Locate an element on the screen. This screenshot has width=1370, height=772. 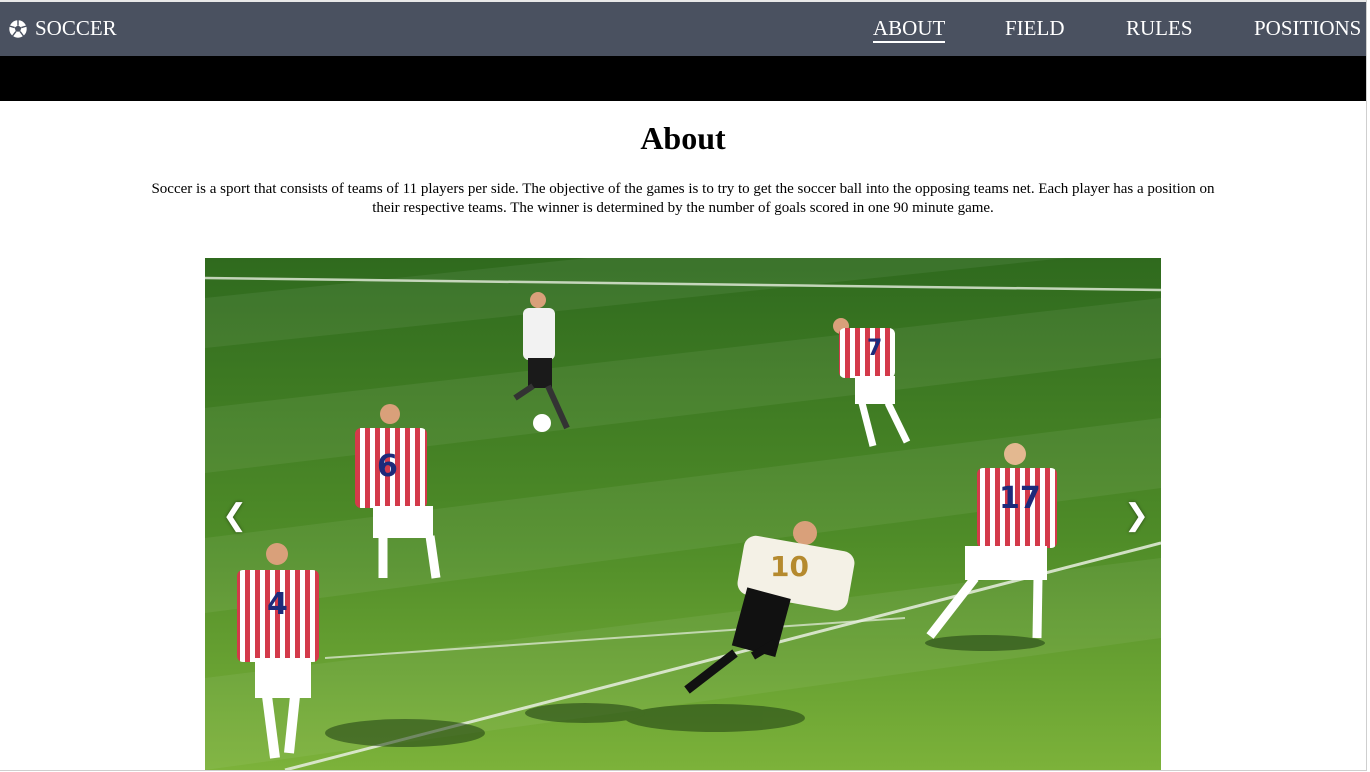
nav-about: ABOUT is located at coordinates (909, 29).